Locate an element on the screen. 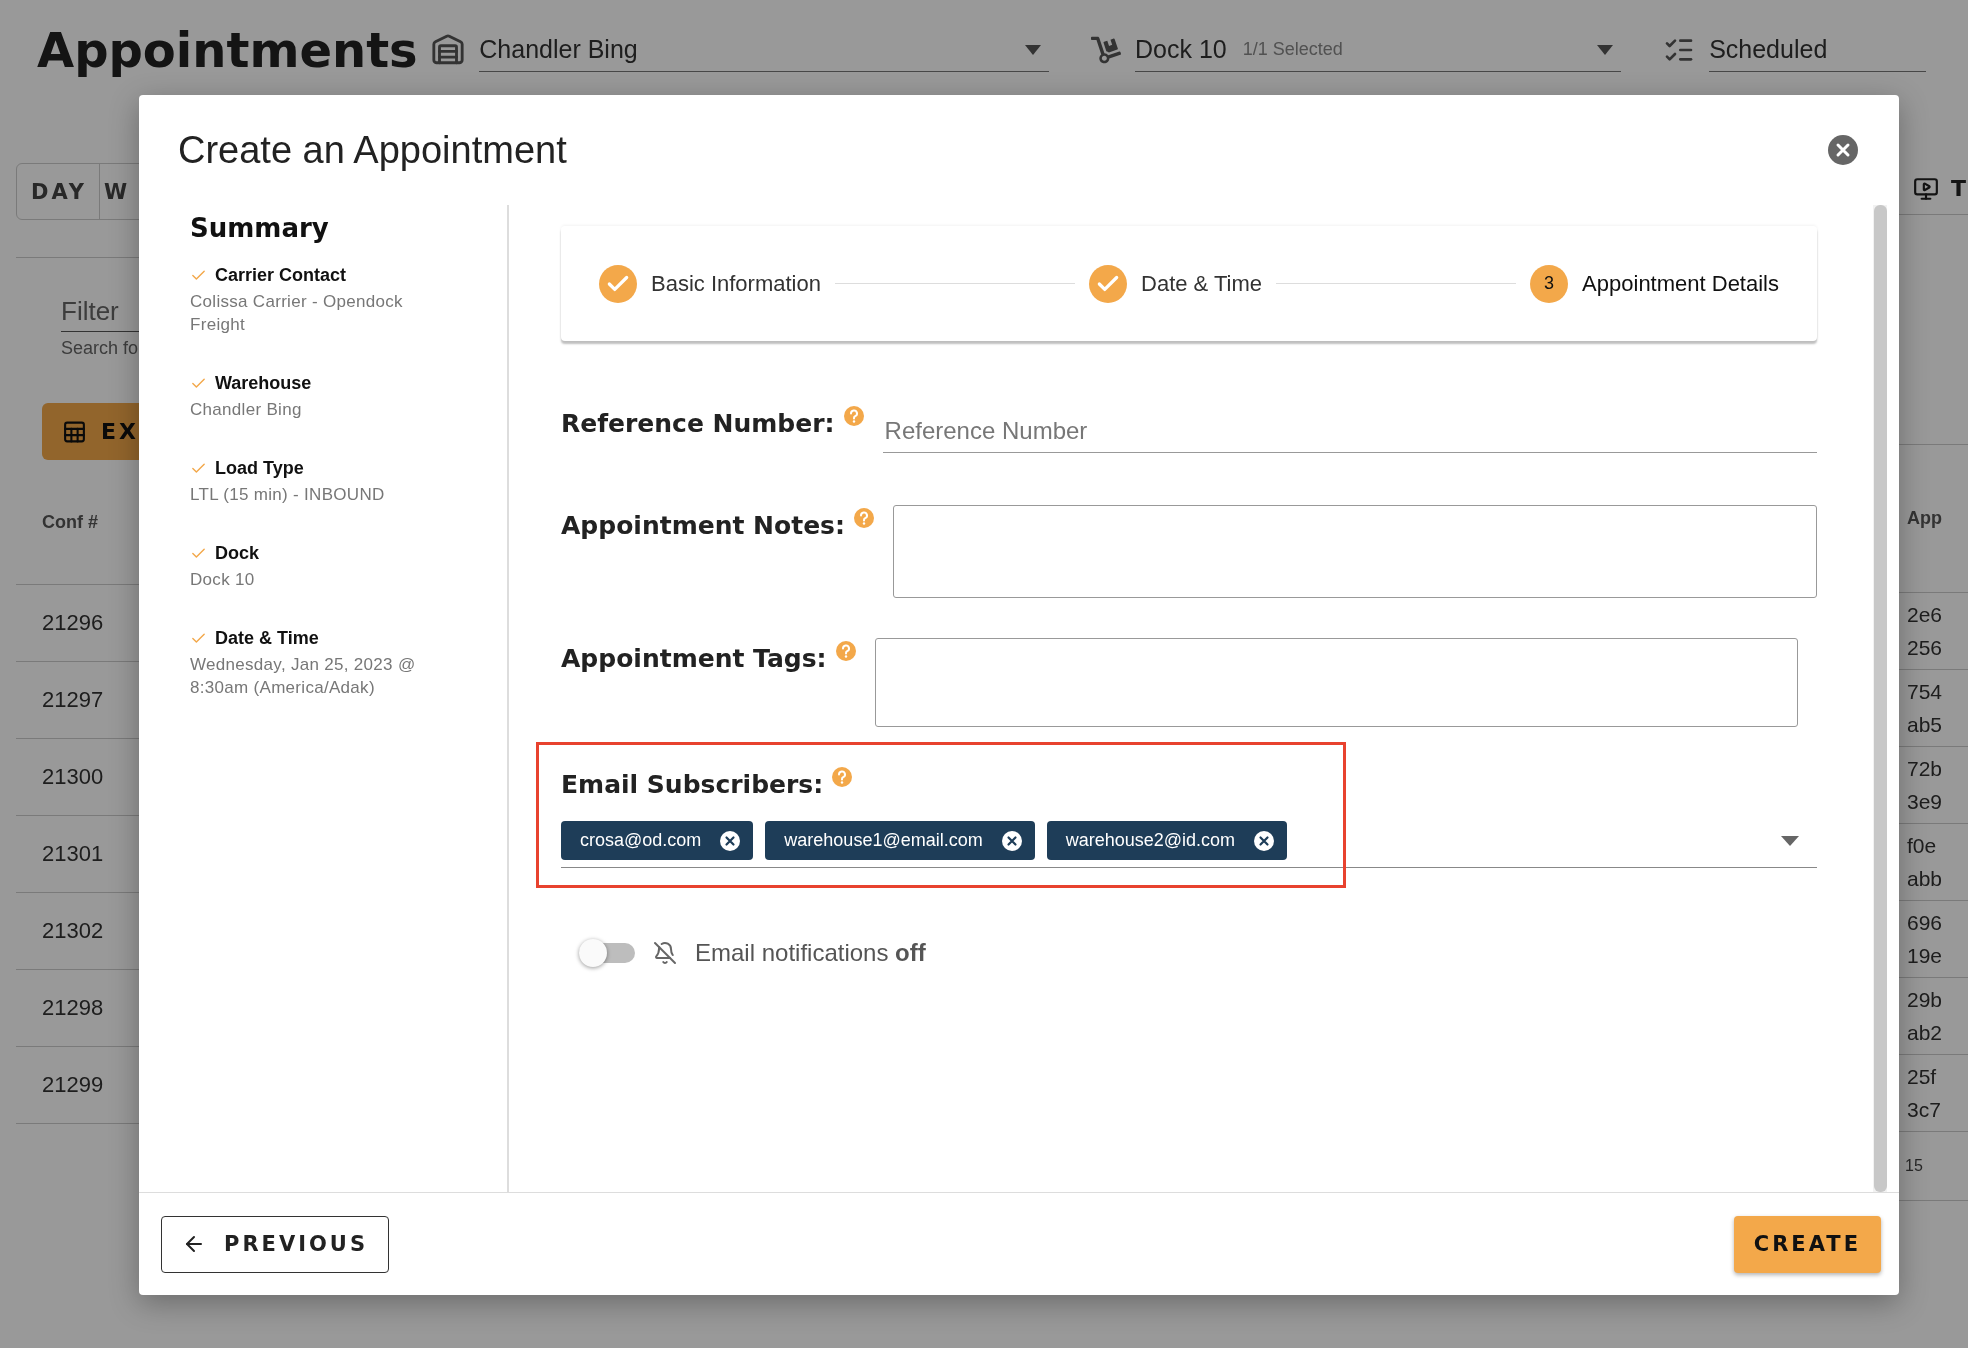 The height and width of the screenshot is (1348, 1968). column-header: App is located at coordinates (1924, 518).